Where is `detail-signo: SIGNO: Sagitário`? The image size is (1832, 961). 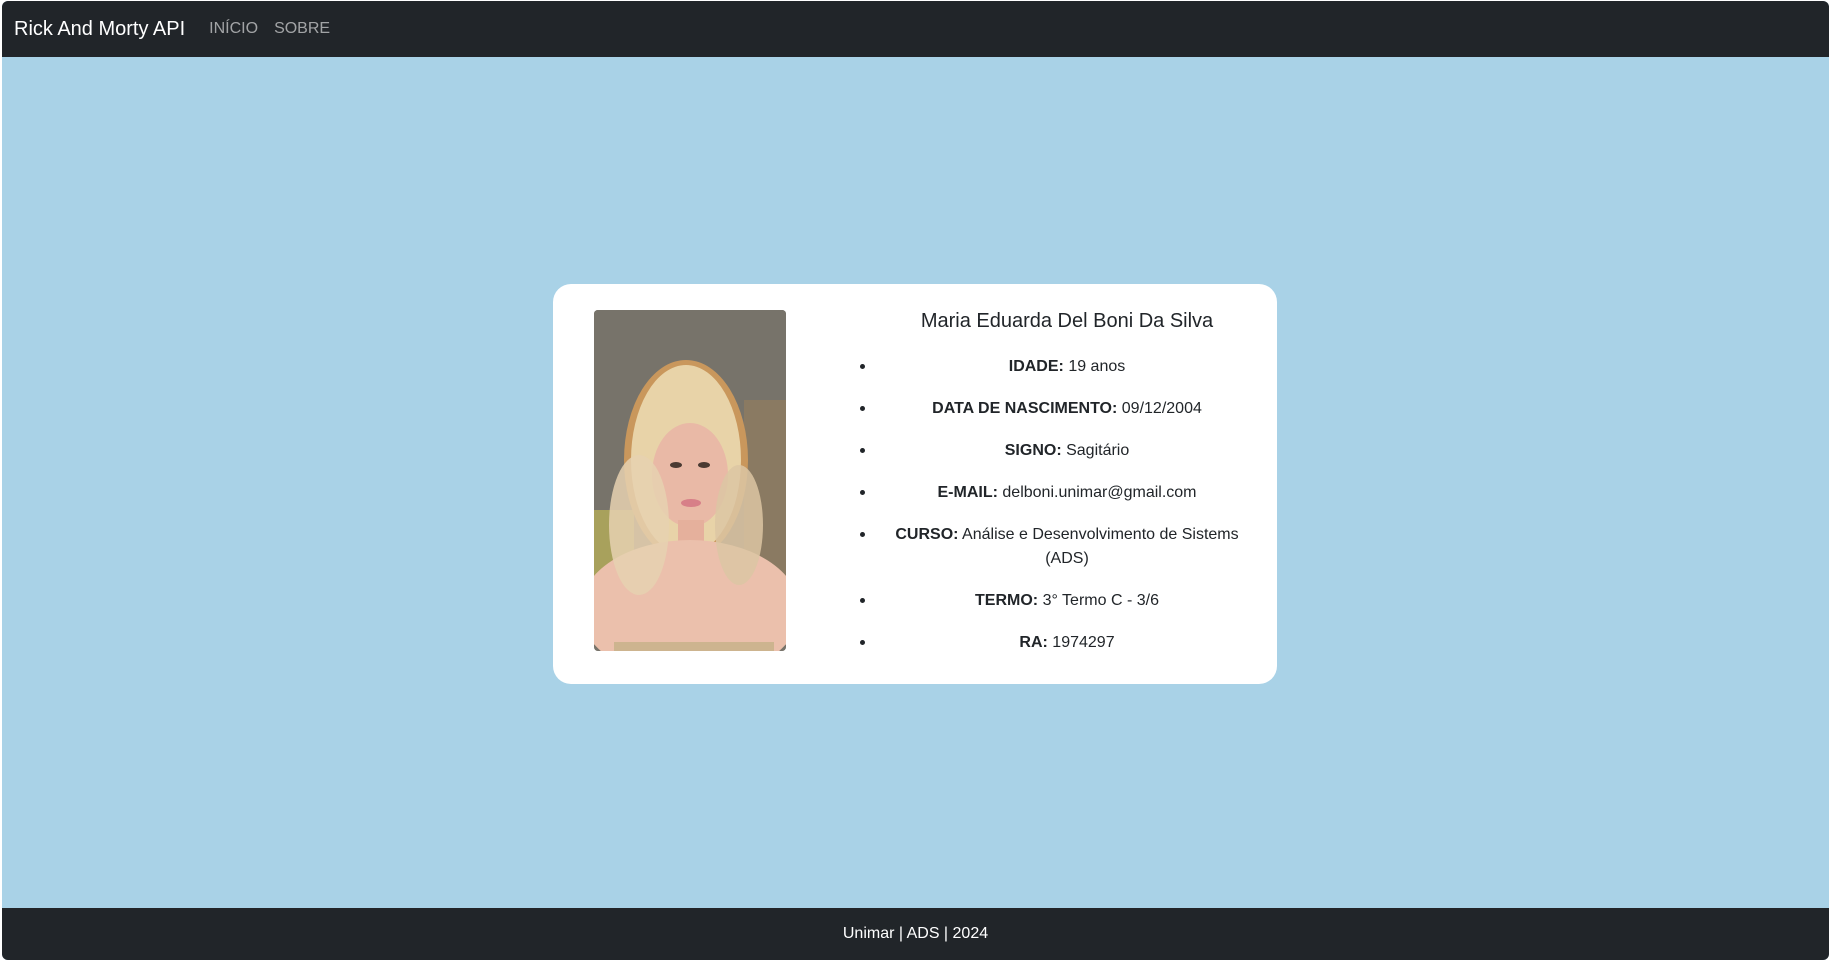 detail-signo: SIGNO: Sagitário is located at coordinates (1067, 450).